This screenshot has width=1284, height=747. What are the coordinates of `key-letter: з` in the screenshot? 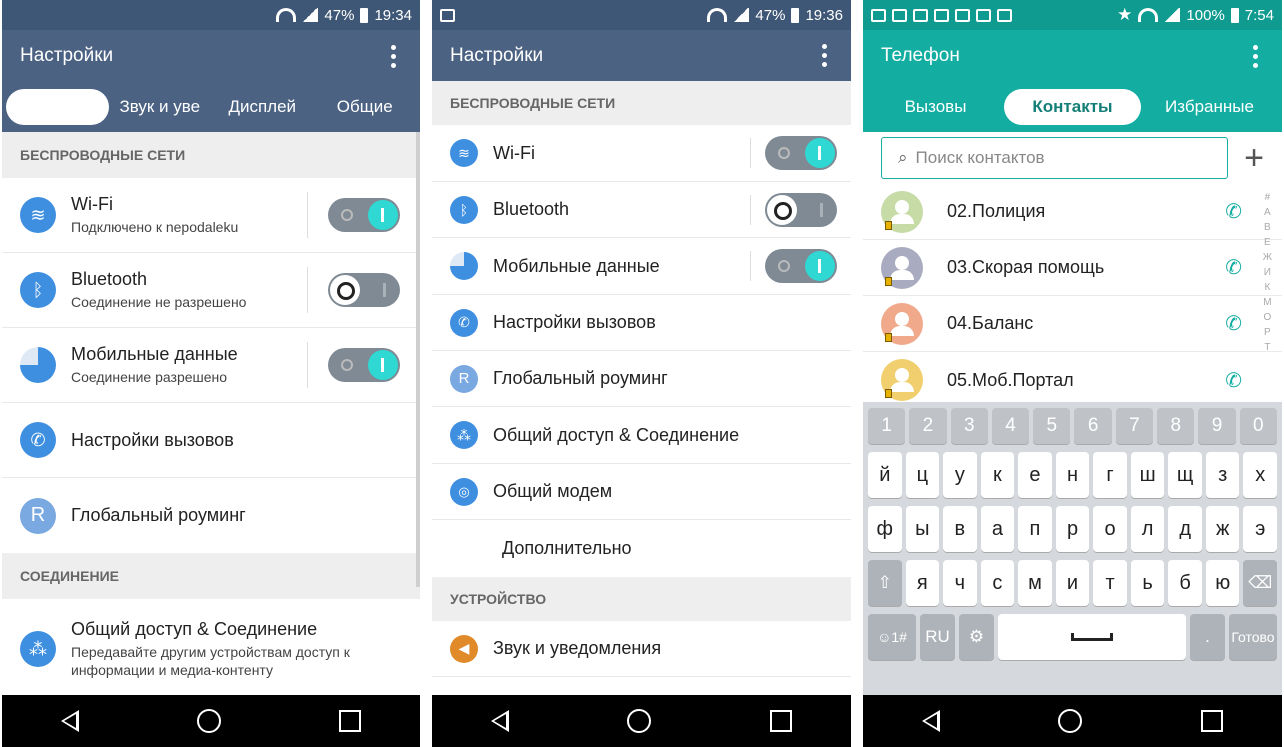 It's located at (1222, 475).